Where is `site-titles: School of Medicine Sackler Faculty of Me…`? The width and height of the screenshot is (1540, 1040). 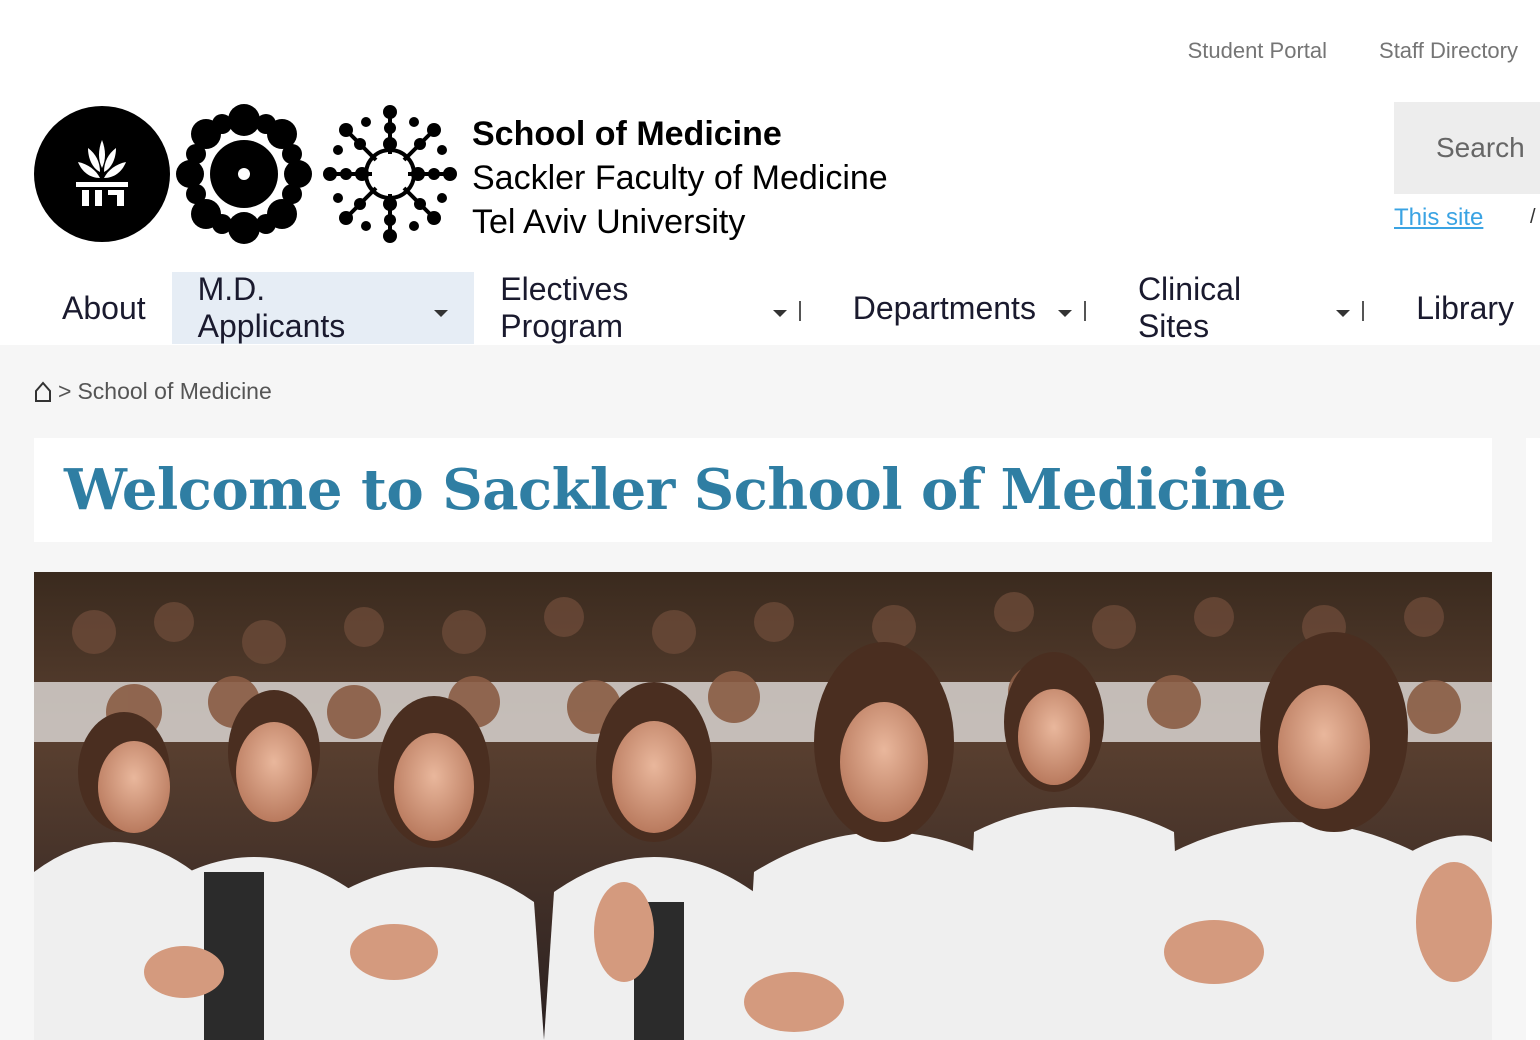
site-titles: School of Medicine Sackler Faculty of Me… is located at coordinates (680, 178).